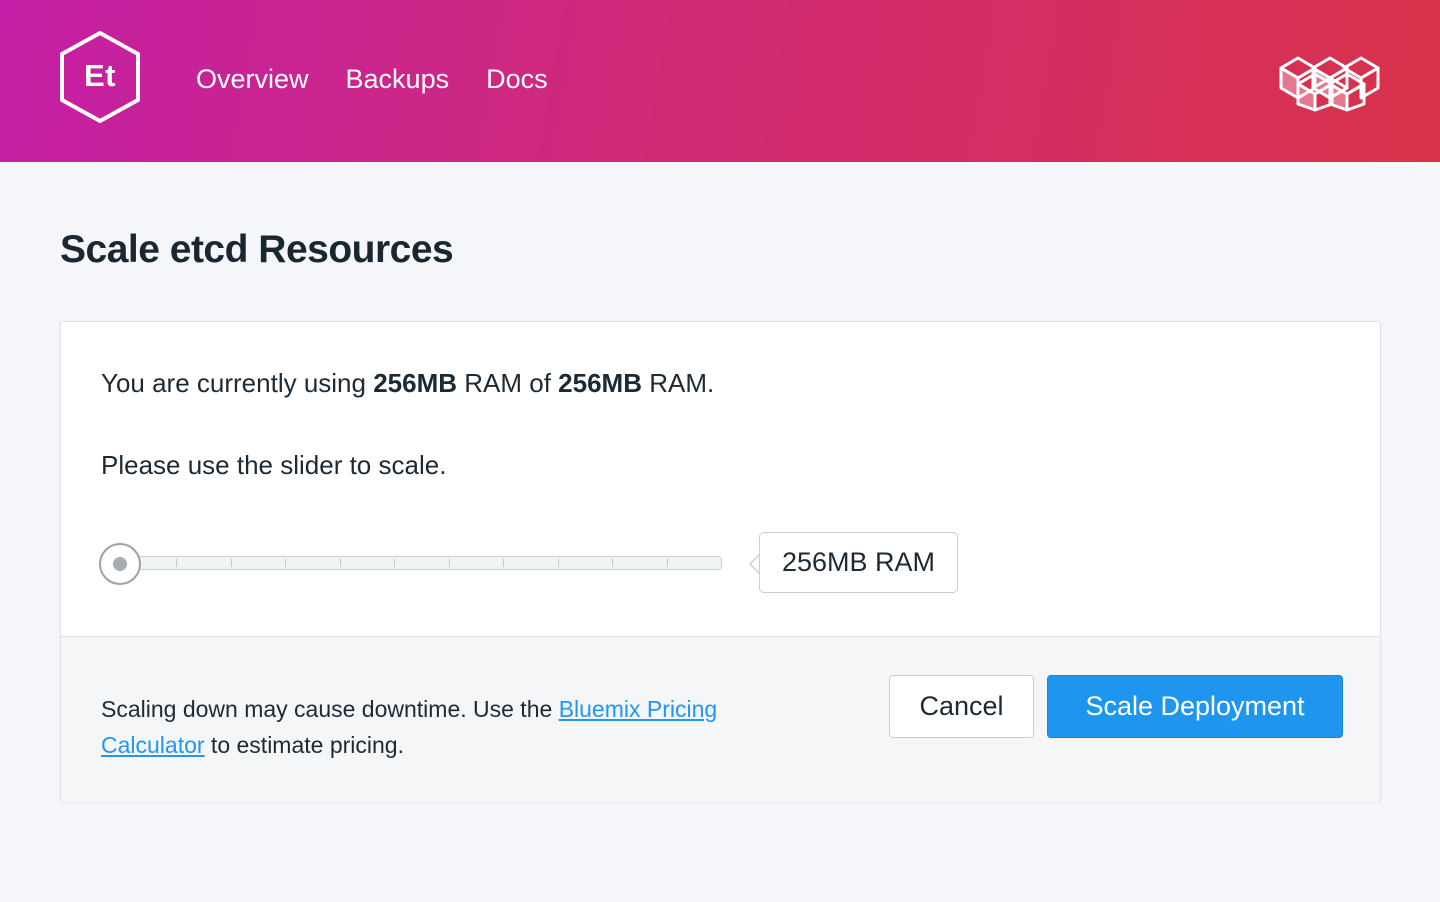 The height and width of the screenshot is (902, 1440). What do you see at coordinates (600, 383) in the screenshot?
I see `usage-max: 256MB` at bounding box center [600, 383].